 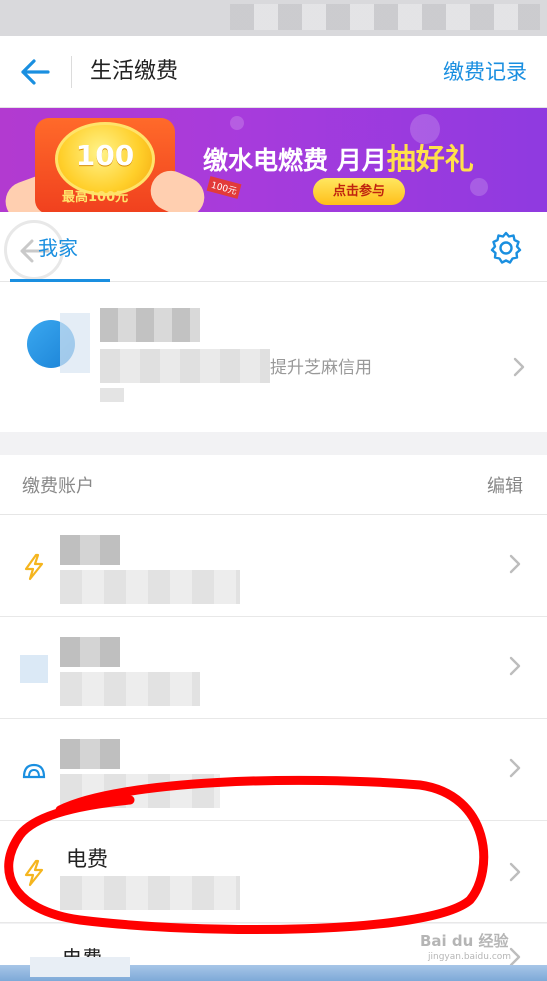 What do you see at coordinates (134, 71) in the screenshot?
I see `page-title: 生活缴费` at bounding box center [134, 71].